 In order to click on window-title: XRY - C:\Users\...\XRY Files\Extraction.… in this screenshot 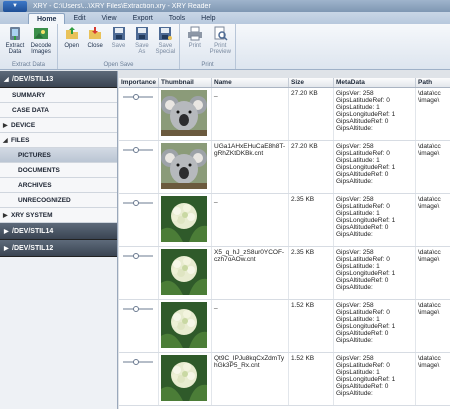, I will do `click(122, 6)`.